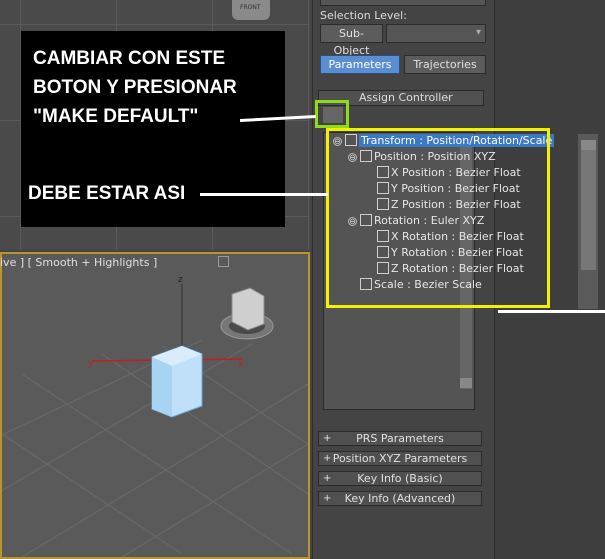 This screenshot has height=559, width=605. Describe the element at coordinates (588, 210) in the screenshot. I see `tree-scrollbar-thumb` at that location.